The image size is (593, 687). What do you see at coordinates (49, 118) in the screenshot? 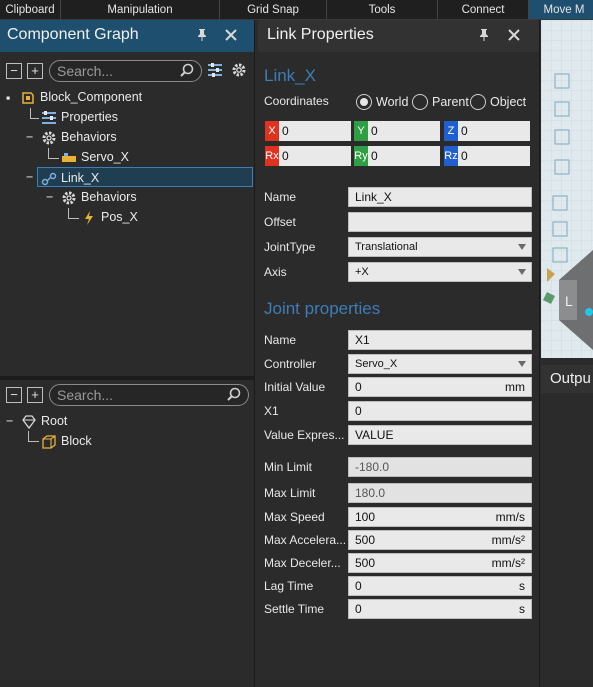
I see `properties-icon` at bounding box center [49, 118].